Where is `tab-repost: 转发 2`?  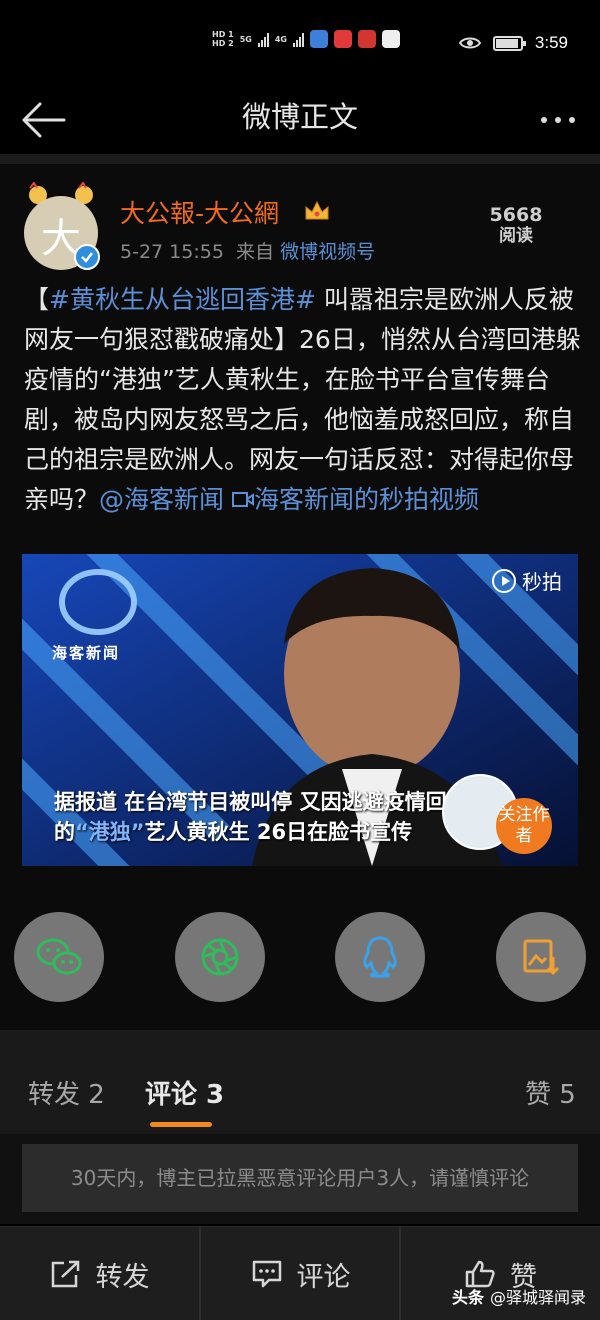 tab-repost: 转发 2 is located at coordinates (66, 1092).